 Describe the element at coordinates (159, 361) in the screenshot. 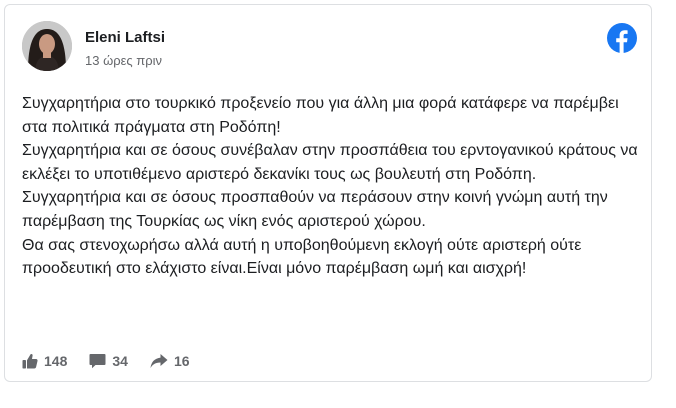

I see `share-arrow-icon` at that location.